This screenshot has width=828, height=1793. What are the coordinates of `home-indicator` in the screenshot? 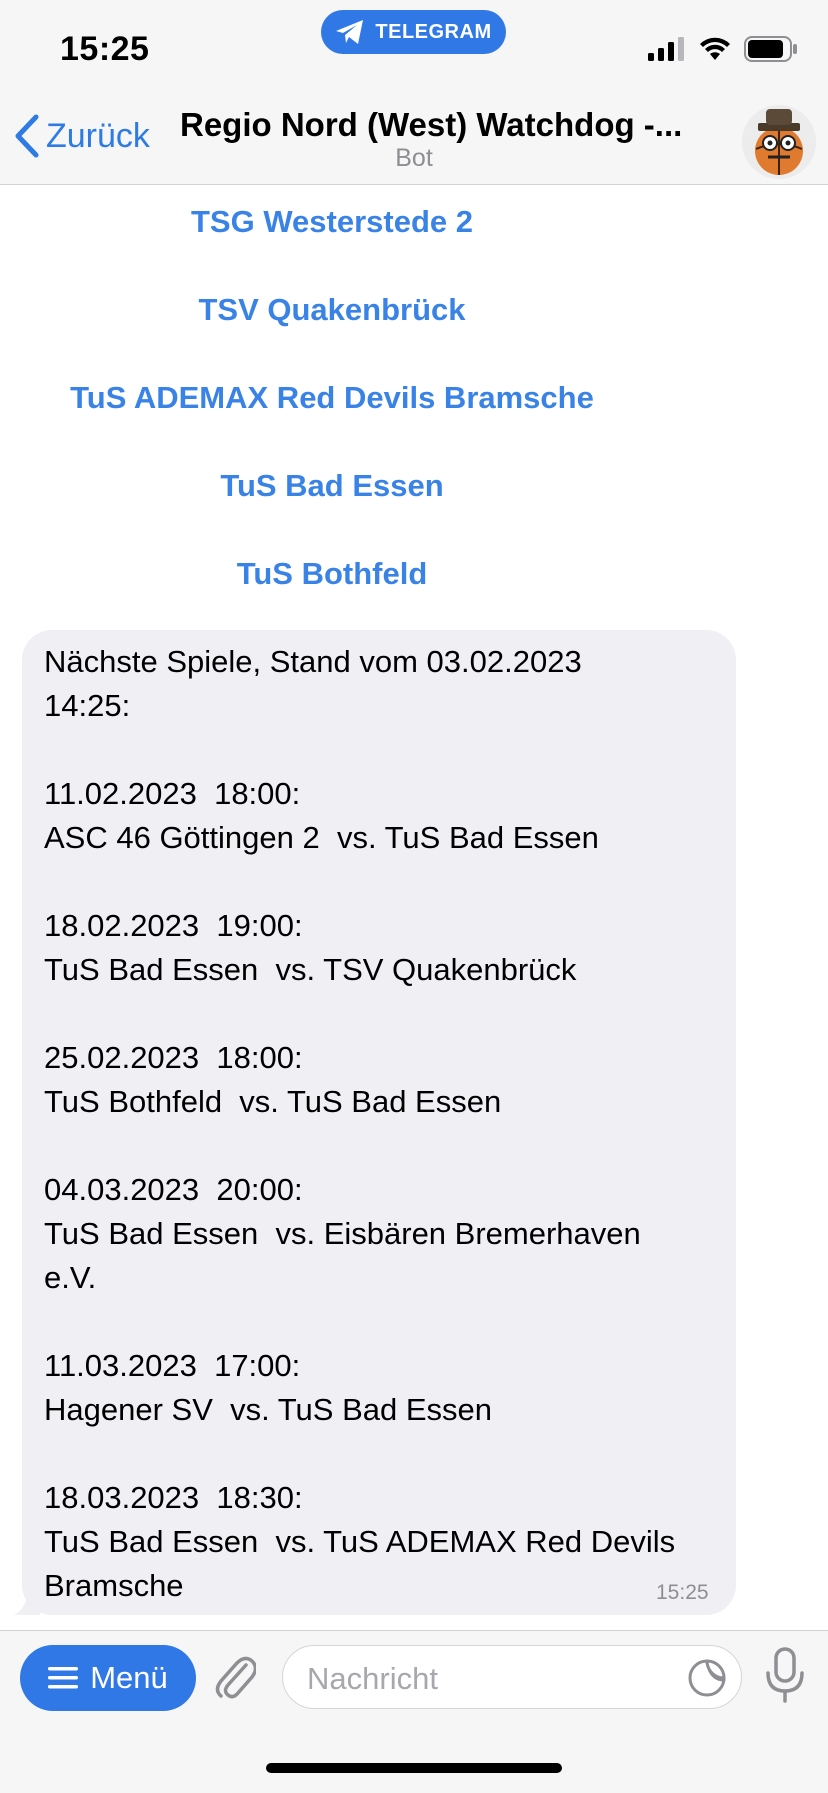 It's located at (414, 1768).